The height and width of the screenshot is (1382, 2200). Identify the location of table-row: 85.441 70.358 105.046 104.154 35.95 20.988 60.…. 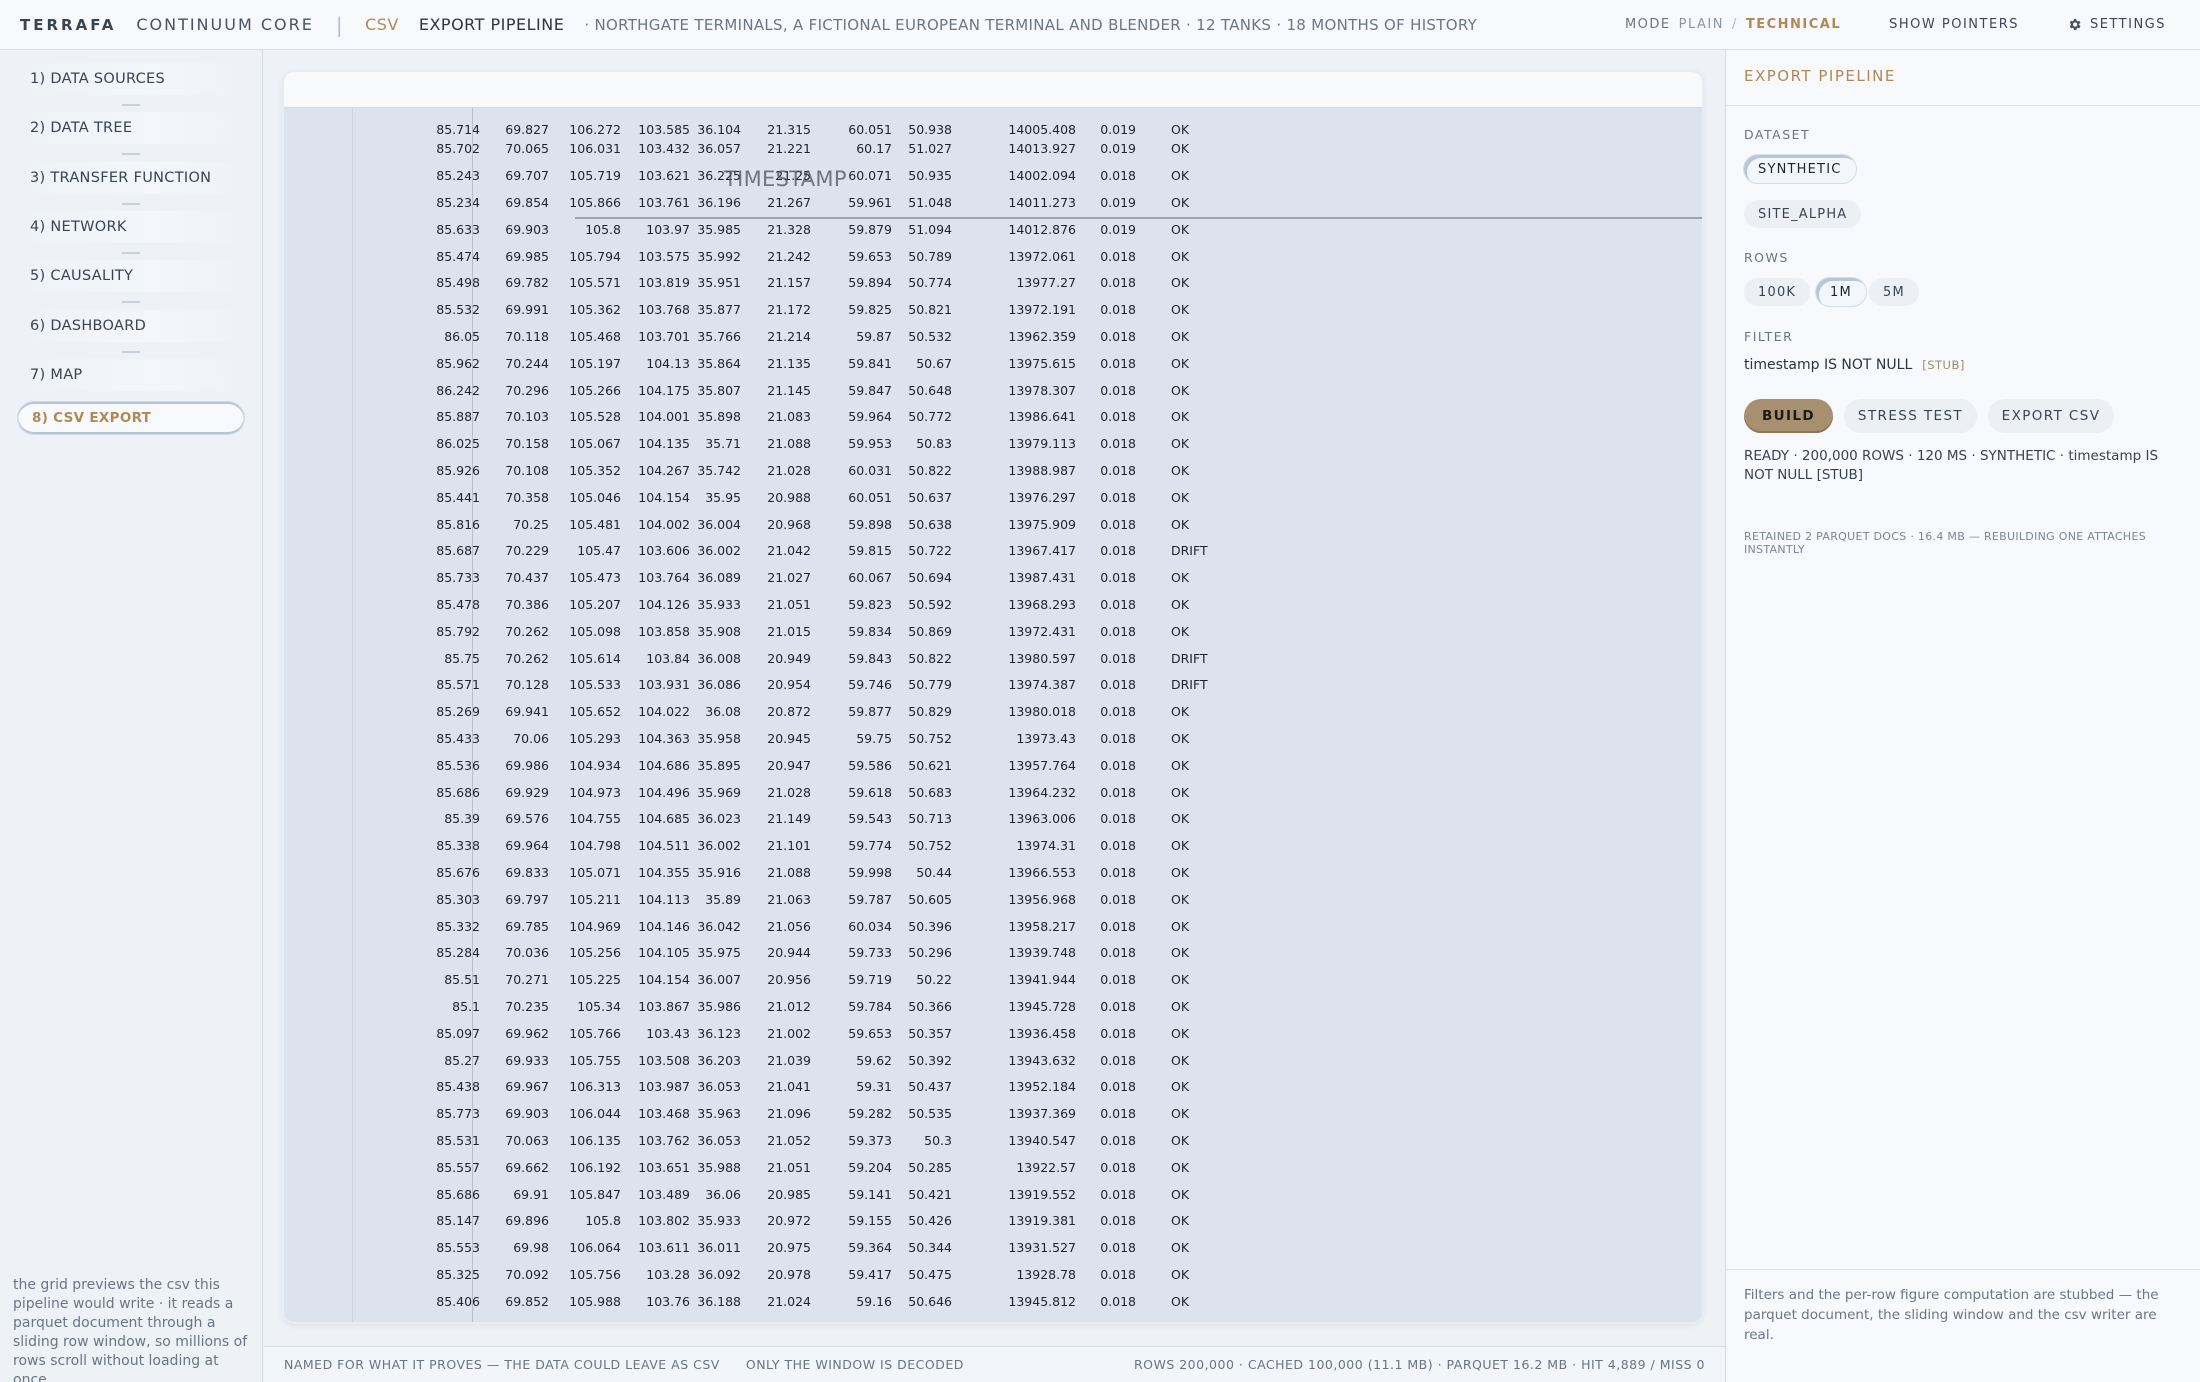
(993, 497).